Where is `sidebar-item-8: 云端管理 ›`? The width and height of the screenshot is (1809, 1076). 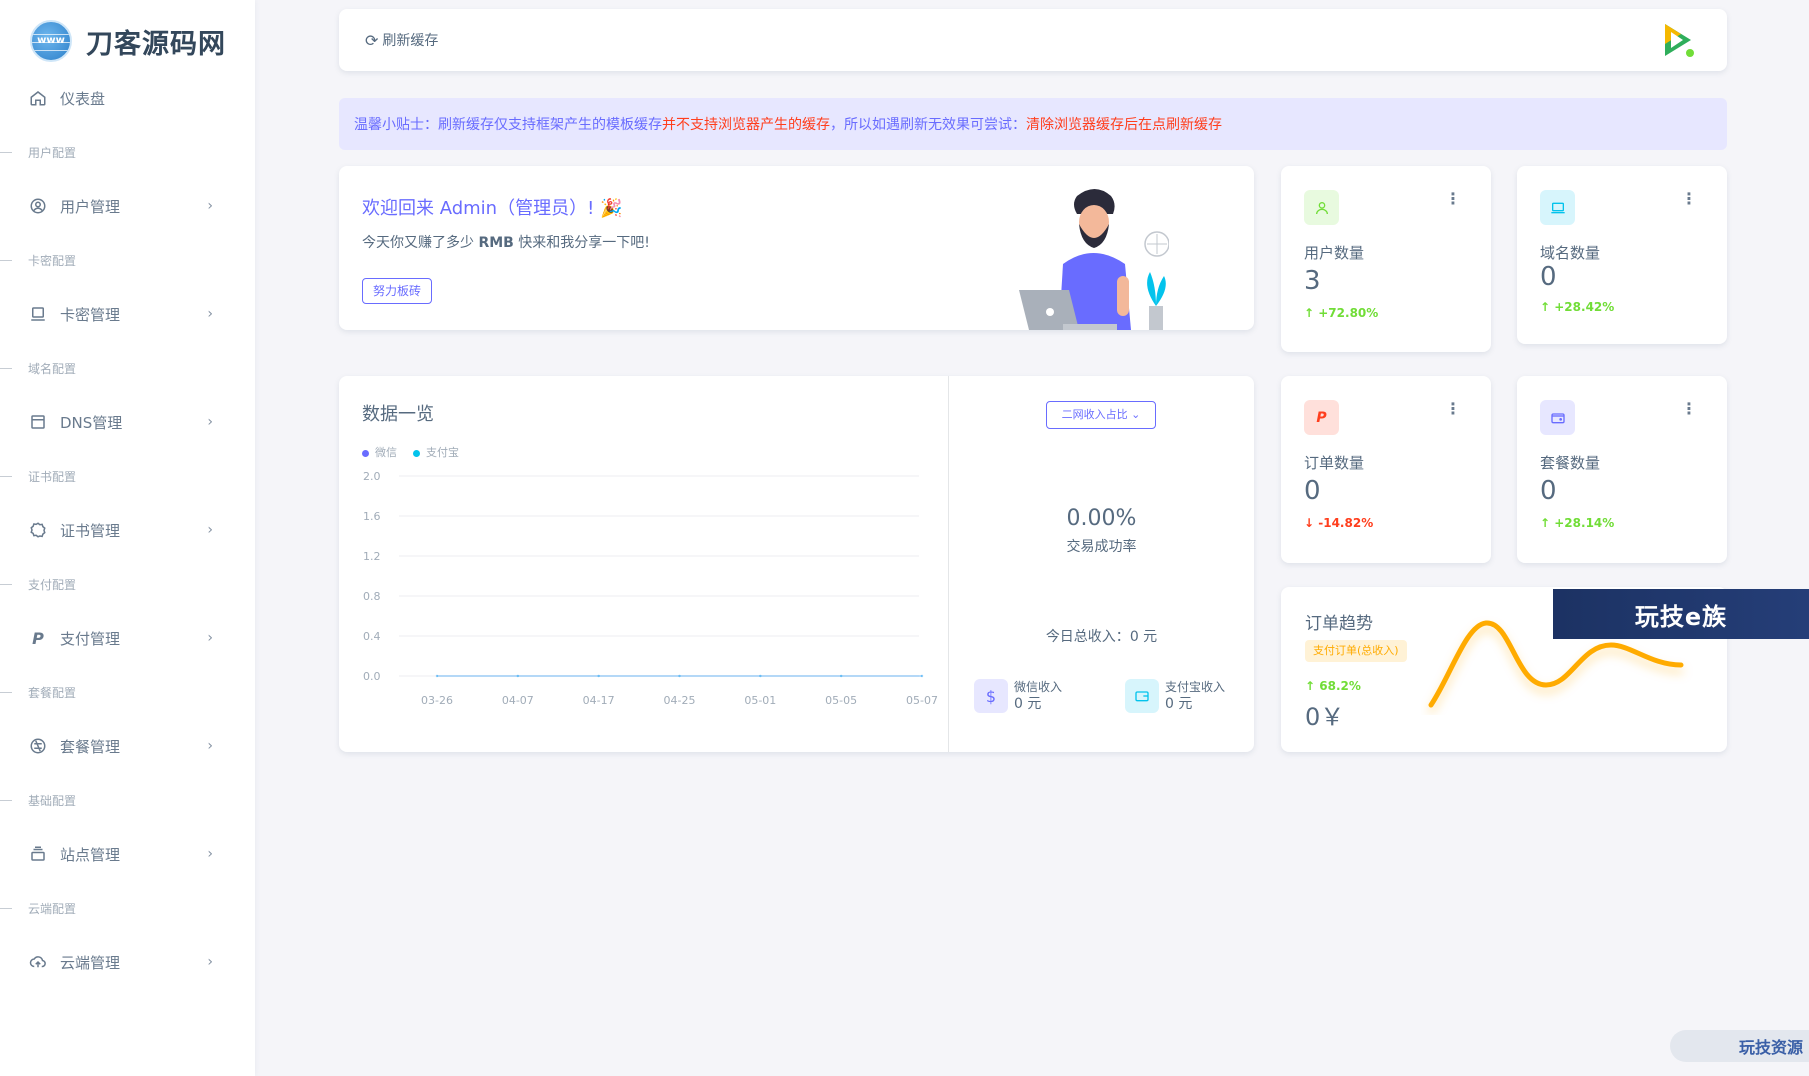
sidebar-item-8: 云端管理 › is located at coordinates (127, 962).